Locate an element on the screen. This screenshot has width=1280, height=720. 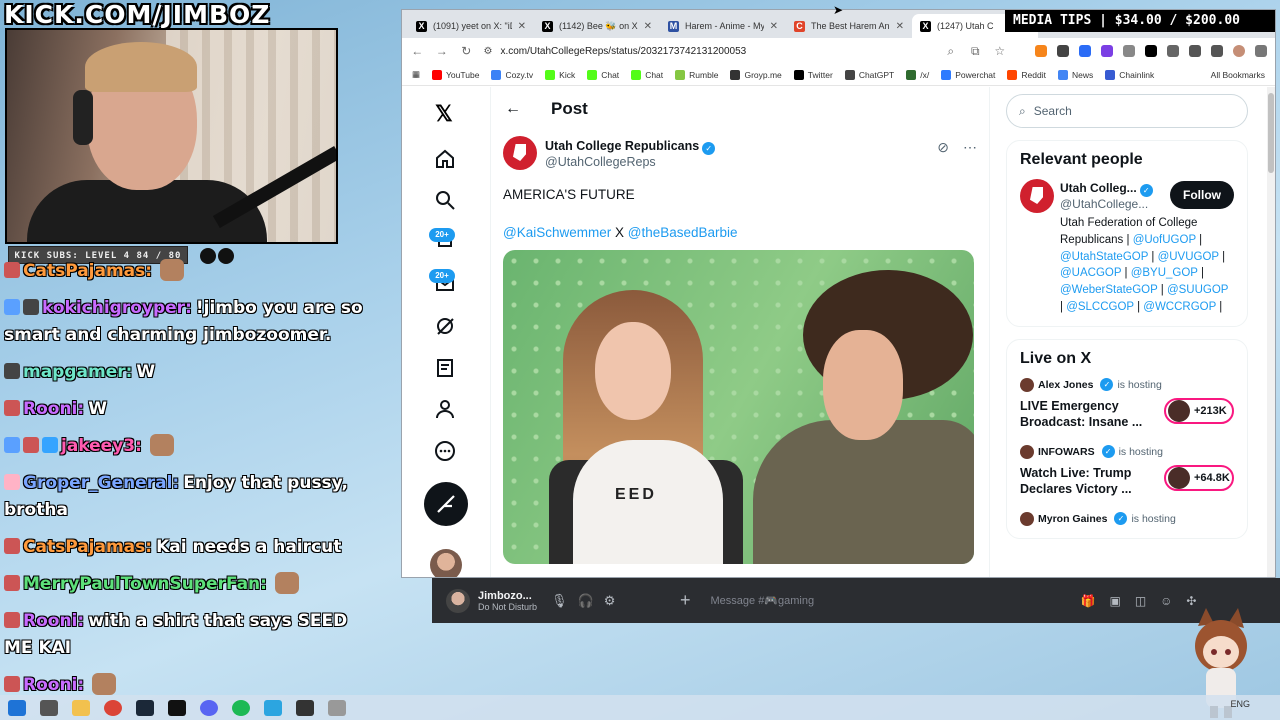
x-logo-icon: 𝕏 is located at coordinates (444, 114).